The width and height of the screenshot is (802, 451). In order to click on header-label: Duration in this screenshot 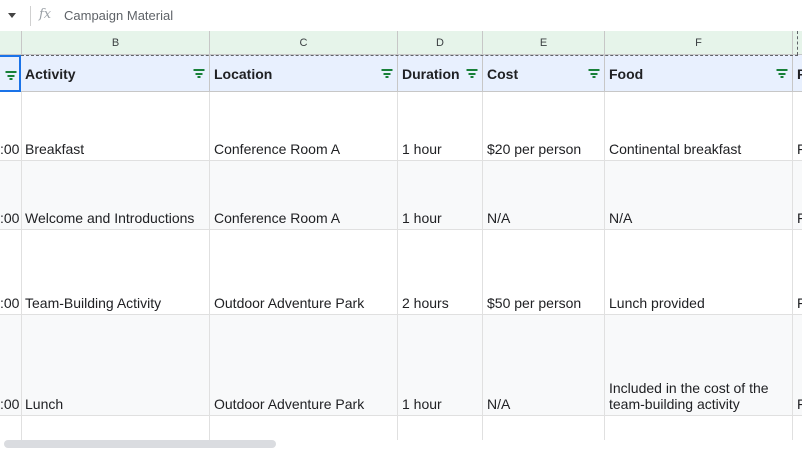, I will do `click(431, 74)`.